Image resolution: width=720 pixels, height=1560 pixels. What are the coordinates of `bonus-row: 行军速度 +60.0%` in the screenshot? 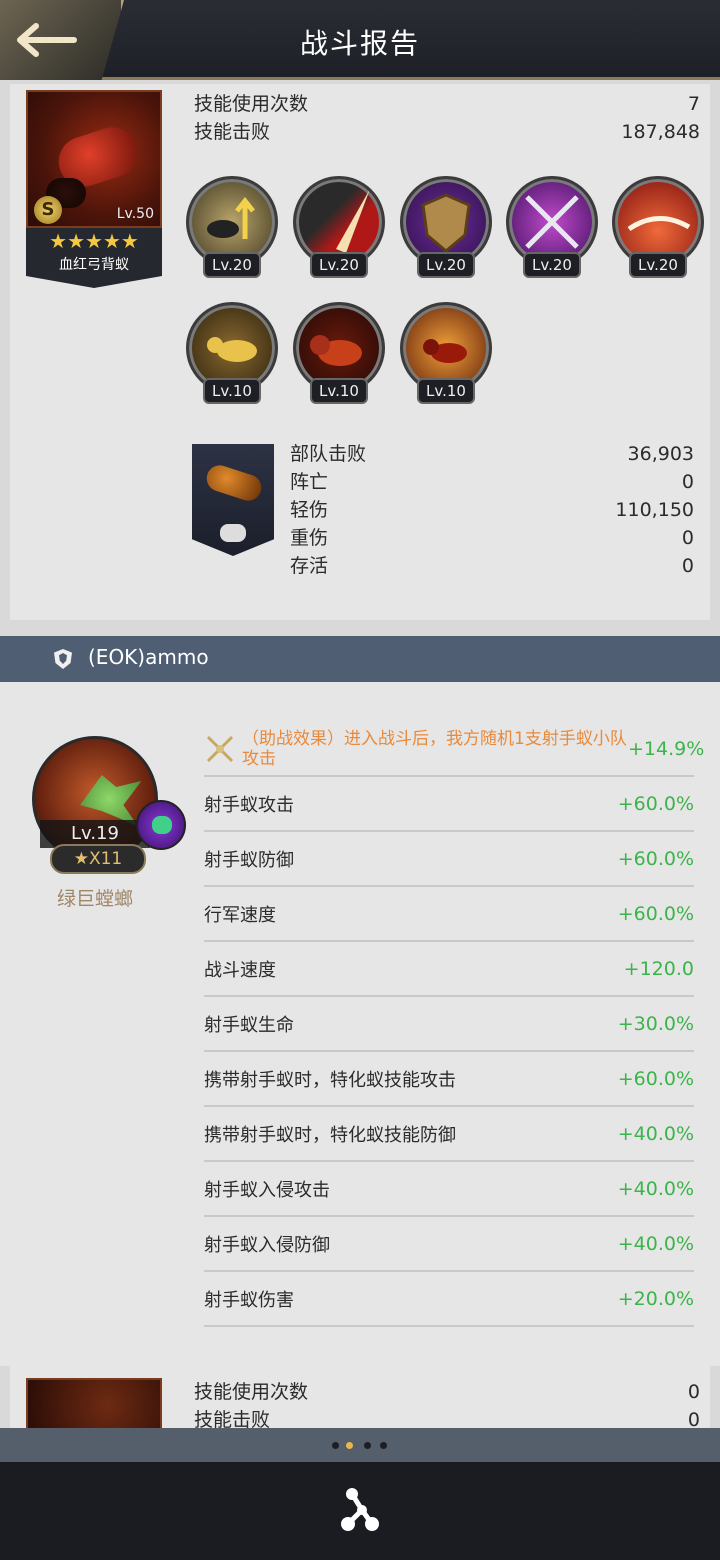 It's located at (449, 914).